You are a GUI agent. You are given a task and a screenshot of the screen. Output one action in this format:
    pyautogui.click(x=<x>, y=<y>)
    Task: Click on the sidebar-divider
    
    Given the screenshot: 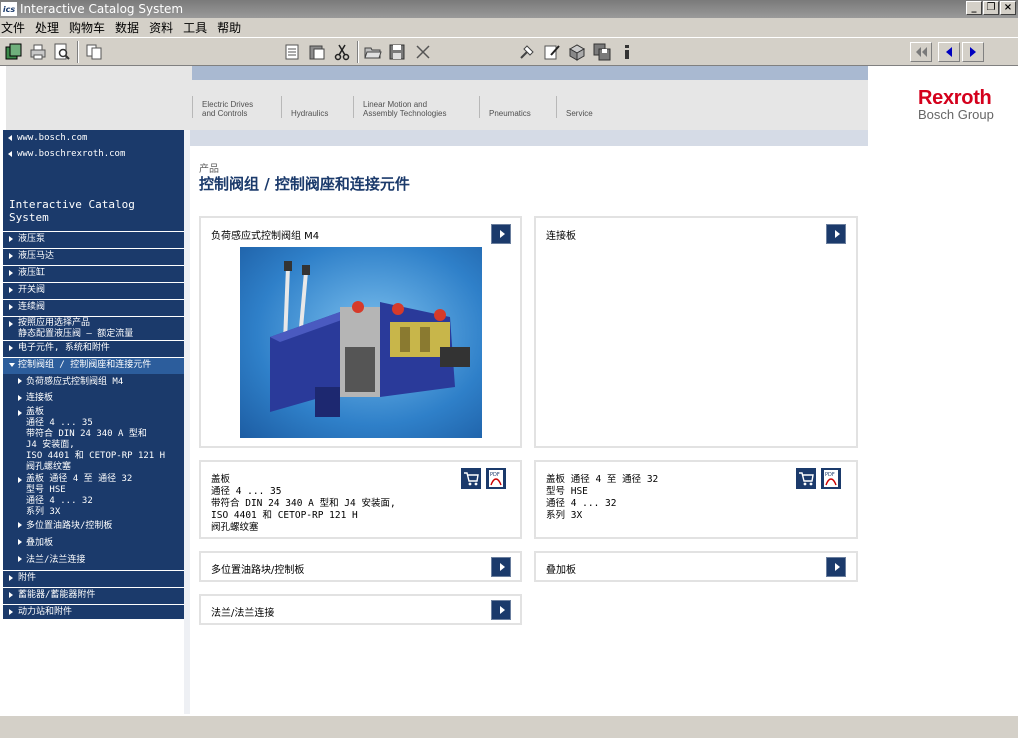 What is the action you would take?
    pyautogui.click(x=187, y=422)
    